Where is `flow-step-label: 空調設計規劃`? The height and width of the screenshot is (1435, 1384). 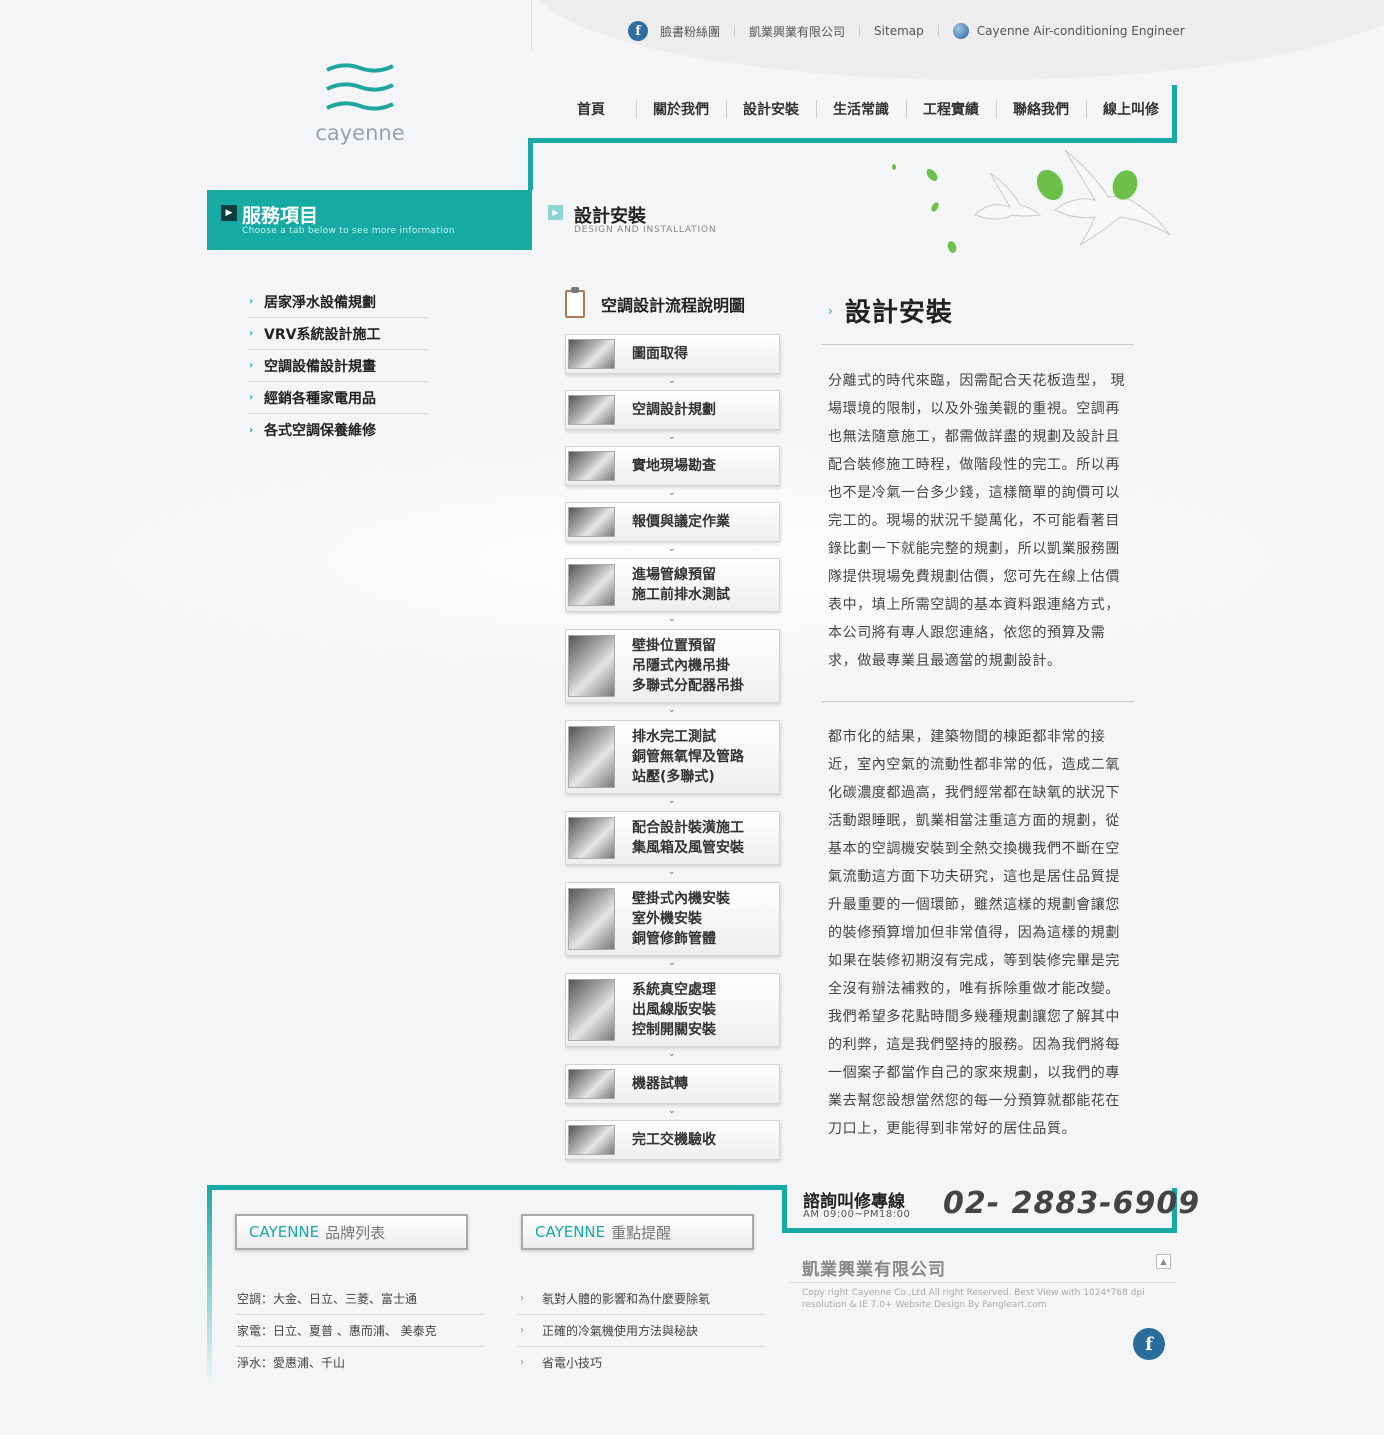
flow-step-label: 空調設計規劃 is located at coordinates (674, 410).